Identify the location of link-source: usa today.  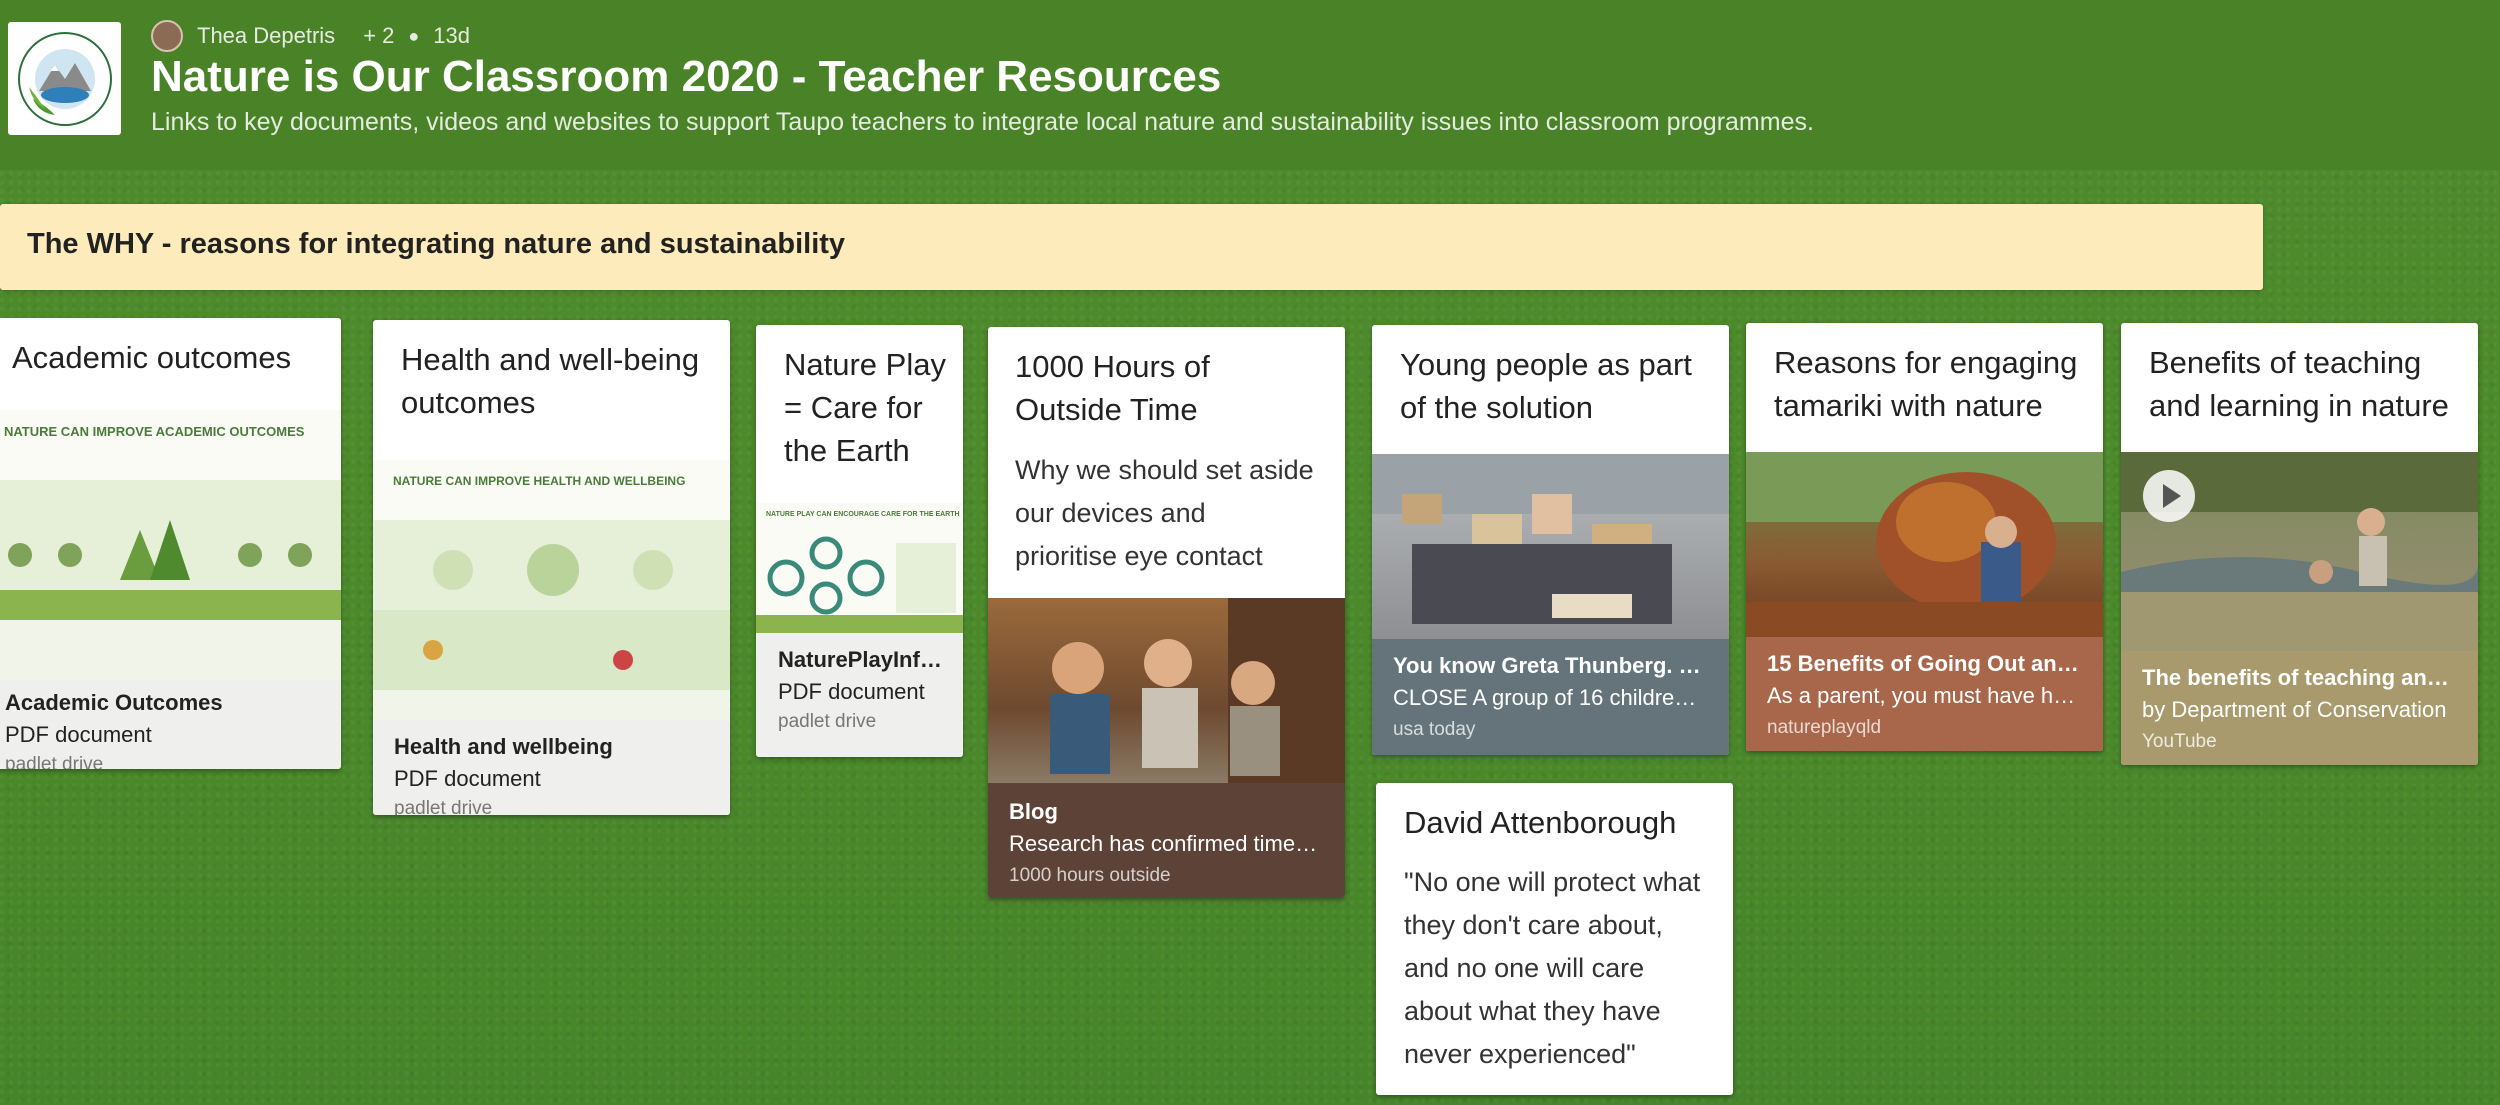
(1434, 729).